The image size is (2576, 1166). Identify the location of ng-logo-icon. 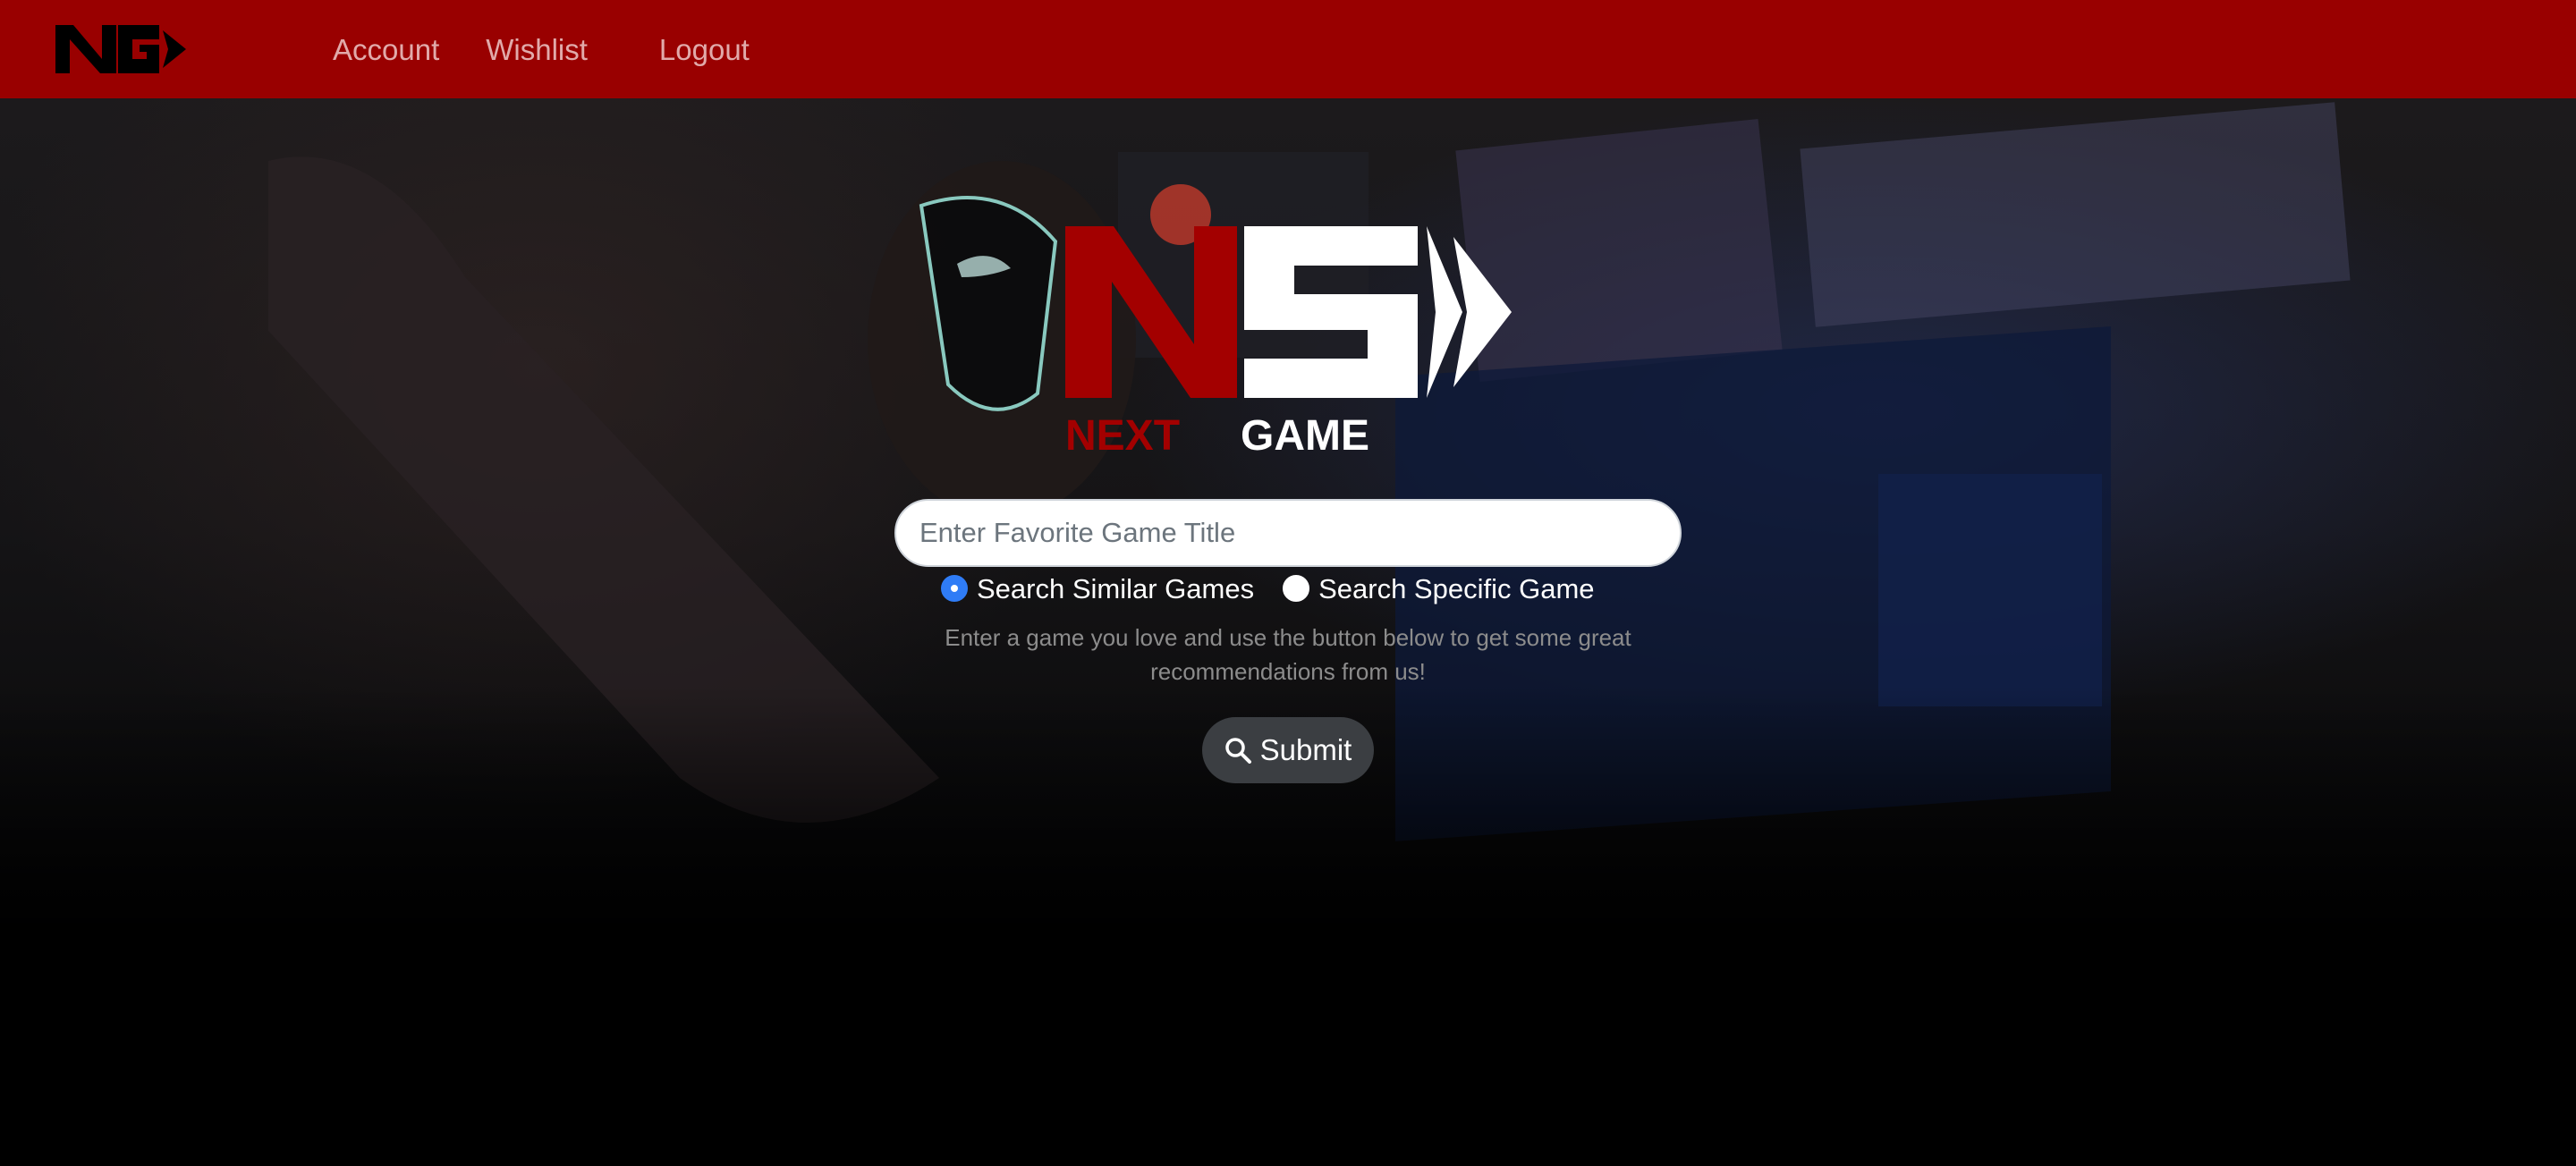
(121, 49).